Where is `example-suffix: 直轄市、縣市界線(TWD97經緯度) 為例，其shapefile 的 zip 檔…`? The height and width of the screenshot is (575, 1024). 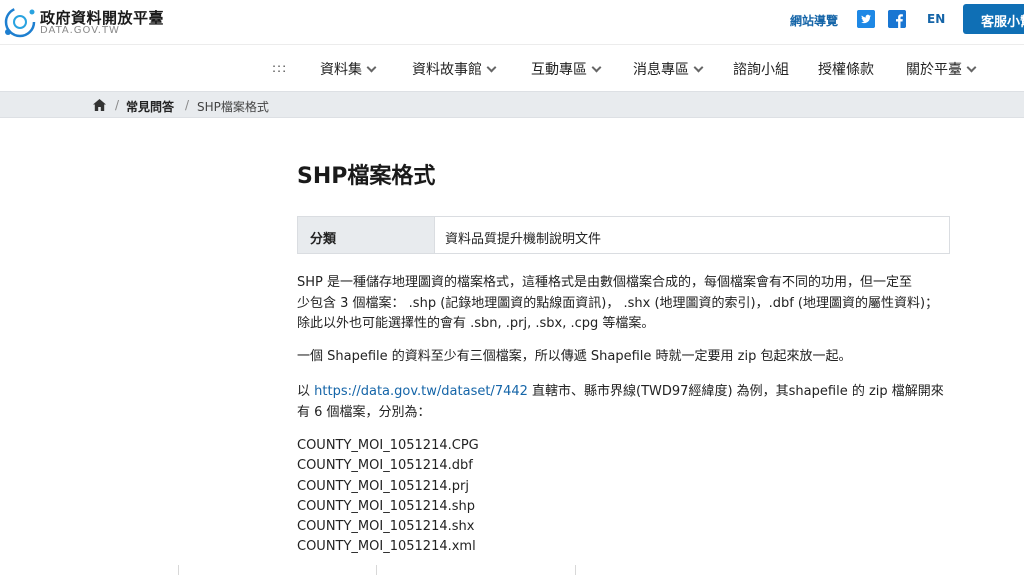
example-suffix: 直轄市、縣市界線(TWD97經緯度) 為例，其shapefile 的 zip 檔… is located at coordinates (735, 391).